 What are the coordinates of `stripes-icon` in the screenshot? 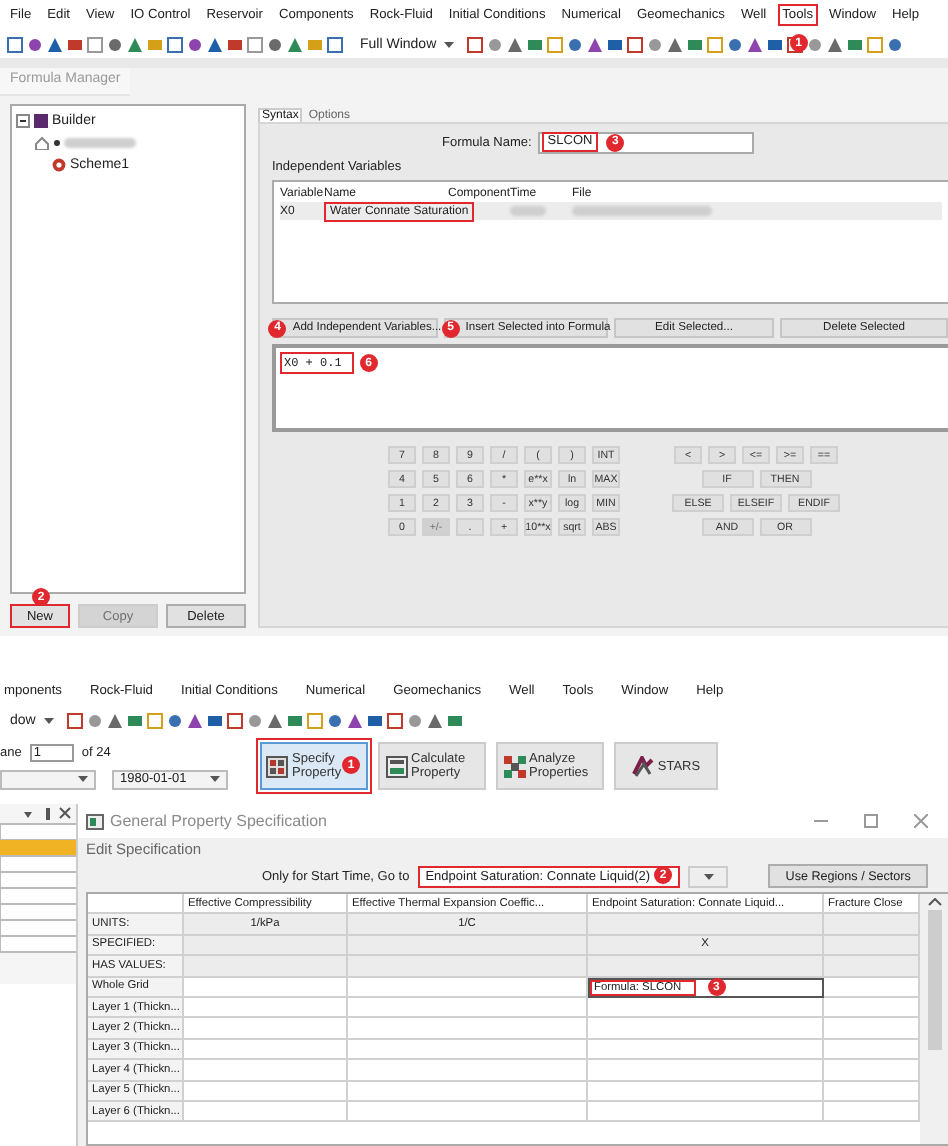 It's located at (642, 766).